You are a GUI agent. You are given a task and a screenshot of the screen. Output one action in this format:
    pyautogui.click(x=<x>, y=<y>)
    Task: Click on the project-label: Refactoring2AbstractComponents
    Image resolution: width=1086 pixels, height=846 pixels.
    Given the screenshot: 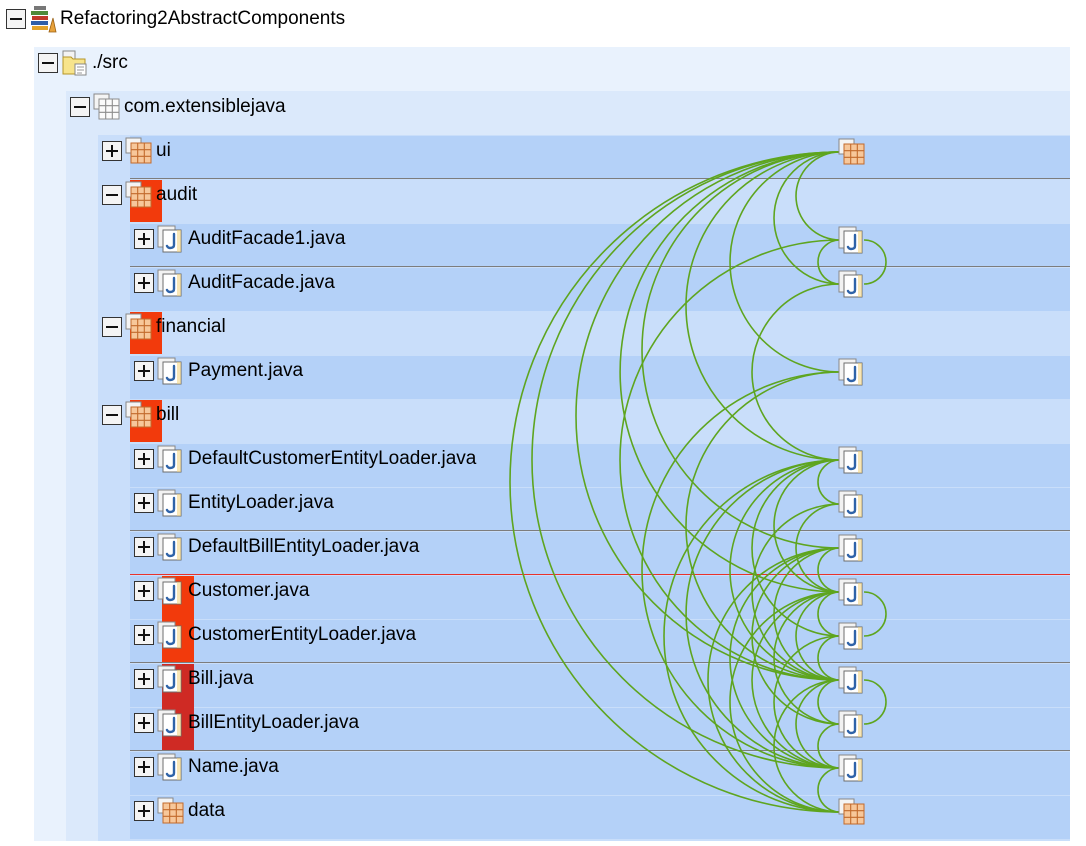 What is the action you would take?
    pyautogui.click(x=203, y=18)
    